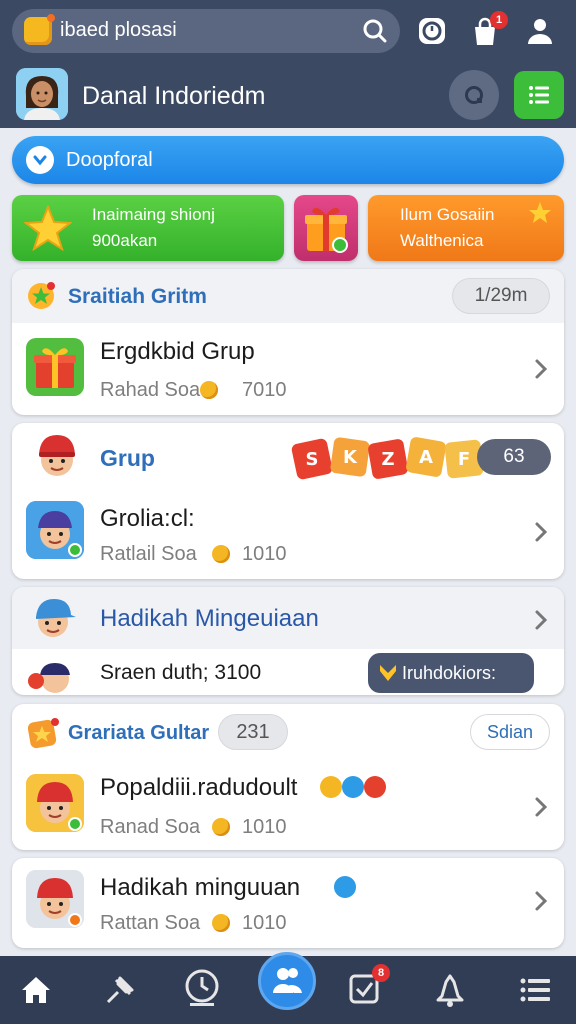 This screenshot has height=1024, width=576. I want to click on item-sub-value-1: 7010, so click(264, 390).